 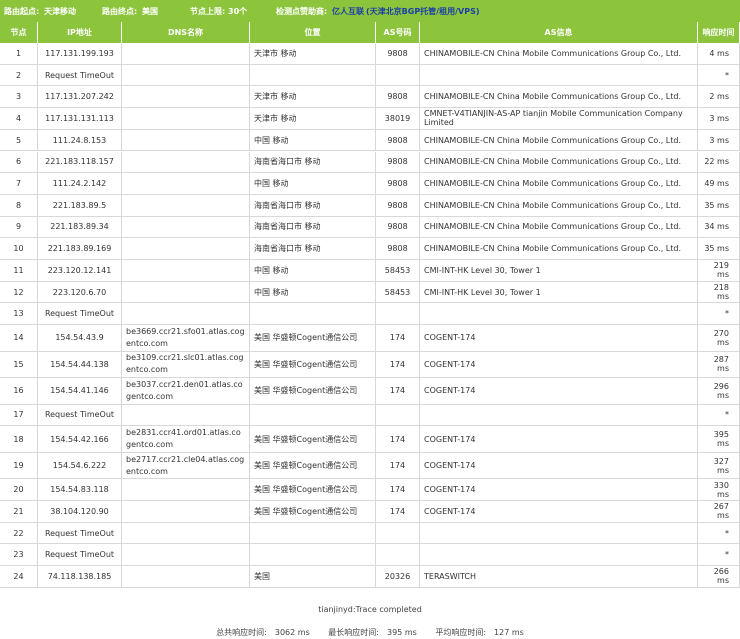 I want to click on hop-number-cell: 13, so click(x=19, y=314).